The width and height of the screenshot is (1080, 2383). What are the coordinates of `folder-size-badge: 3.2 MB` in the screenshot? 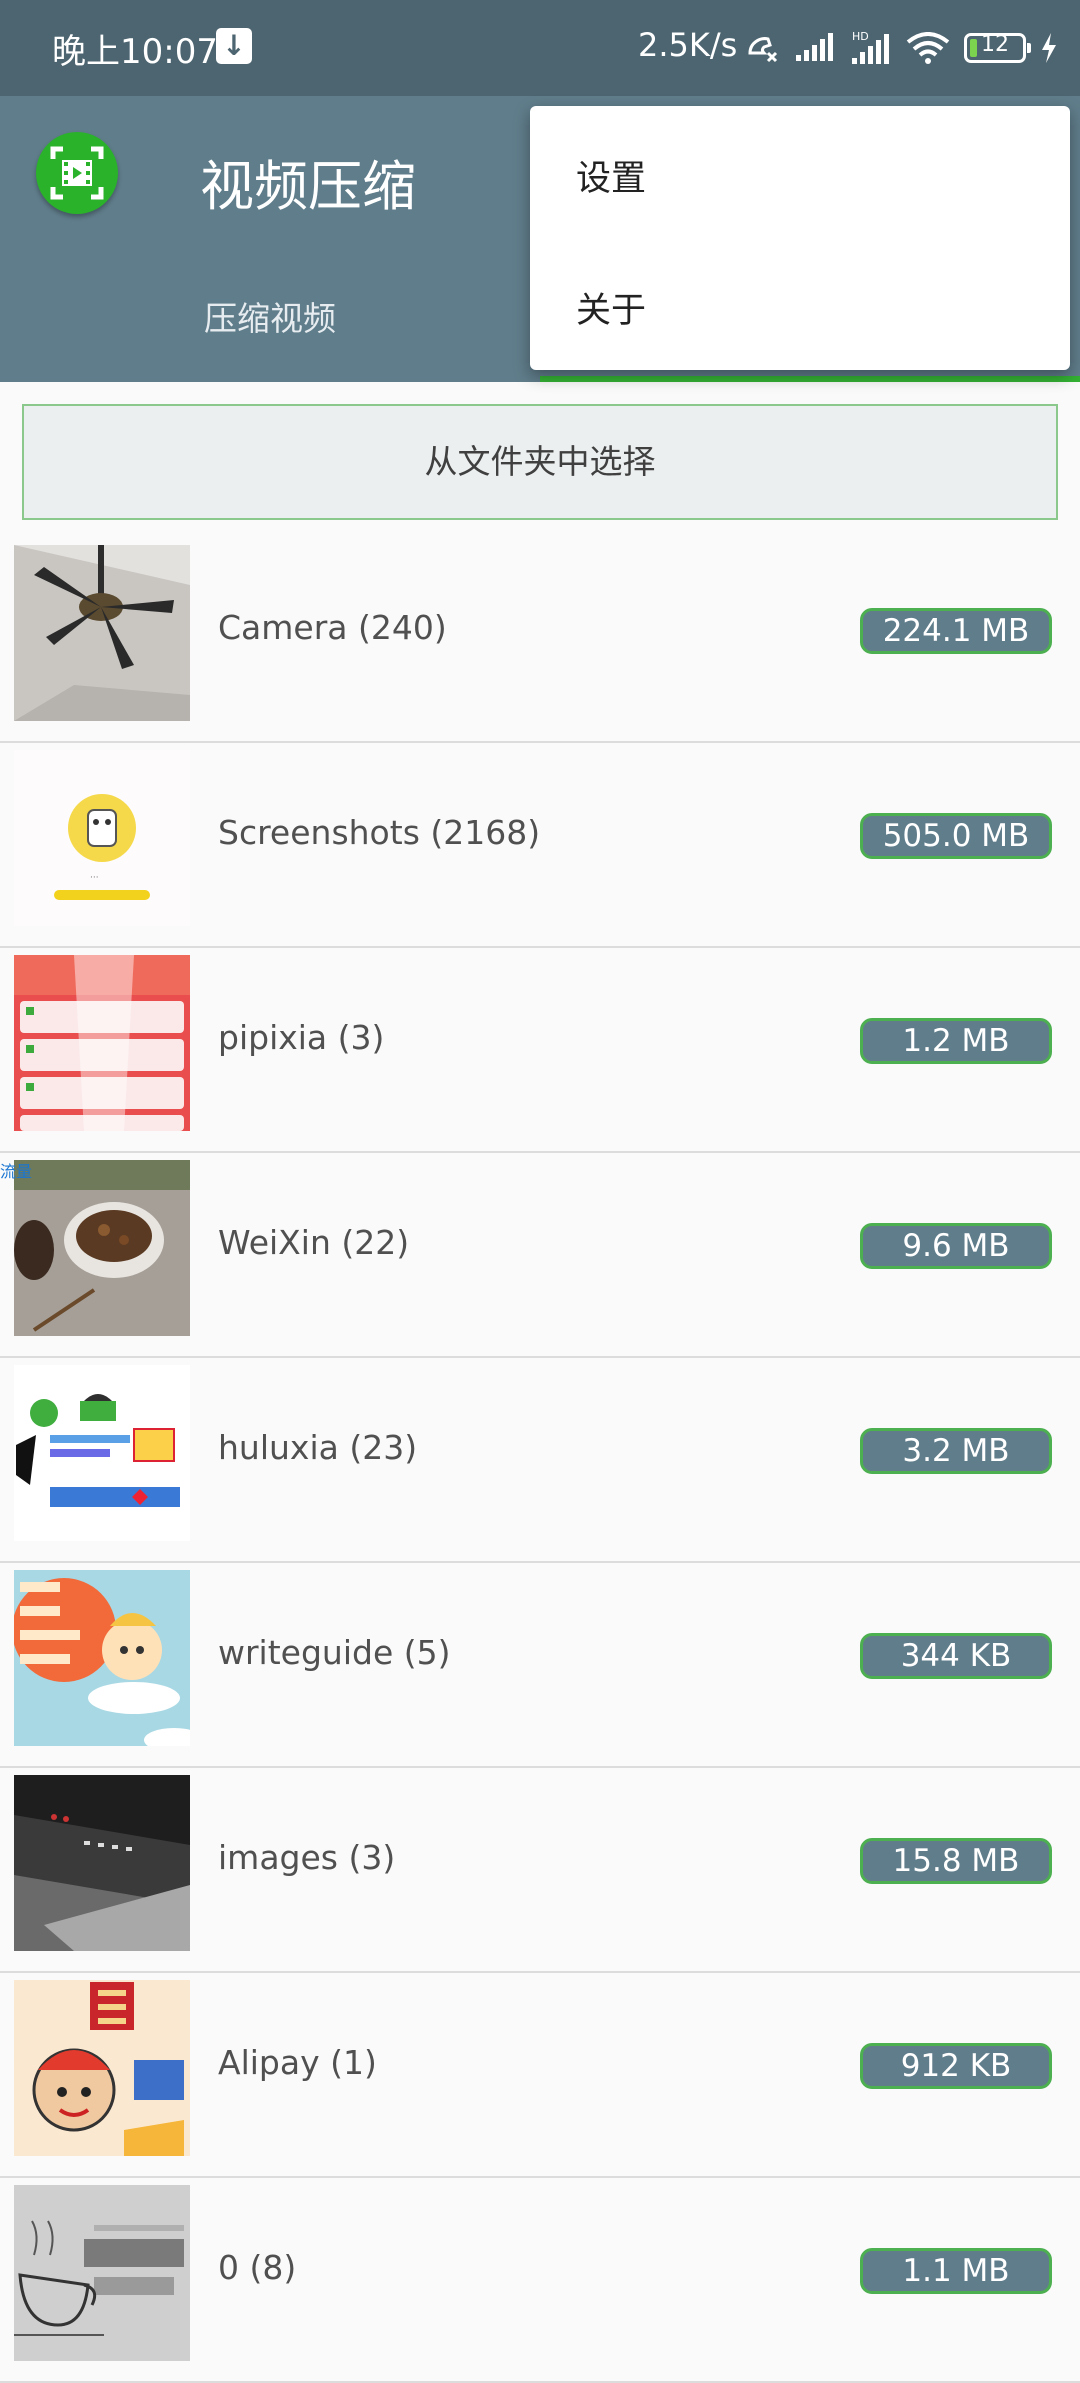 It's located at (956, 1451).